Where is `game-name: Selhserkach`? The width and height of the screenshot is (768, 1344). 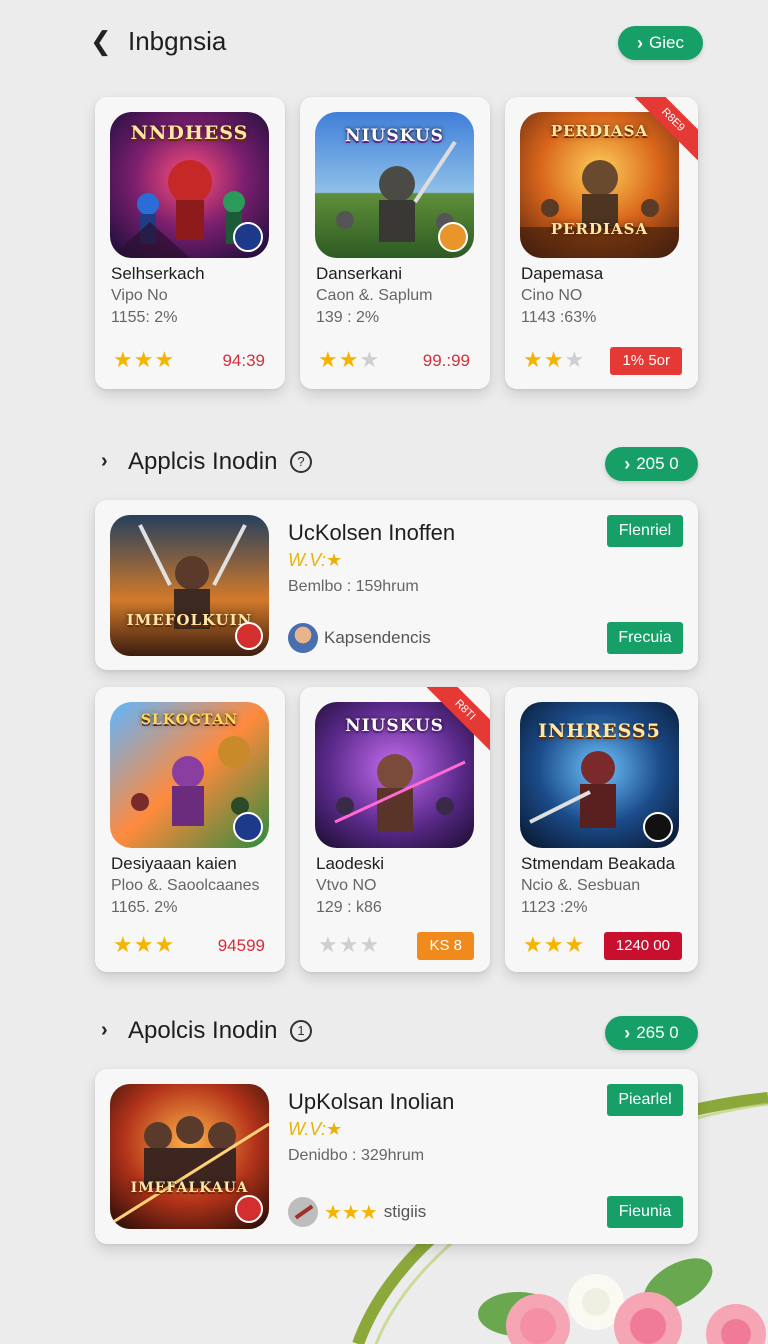
game-name: Selhserkach is located at coordinates (158, 273).